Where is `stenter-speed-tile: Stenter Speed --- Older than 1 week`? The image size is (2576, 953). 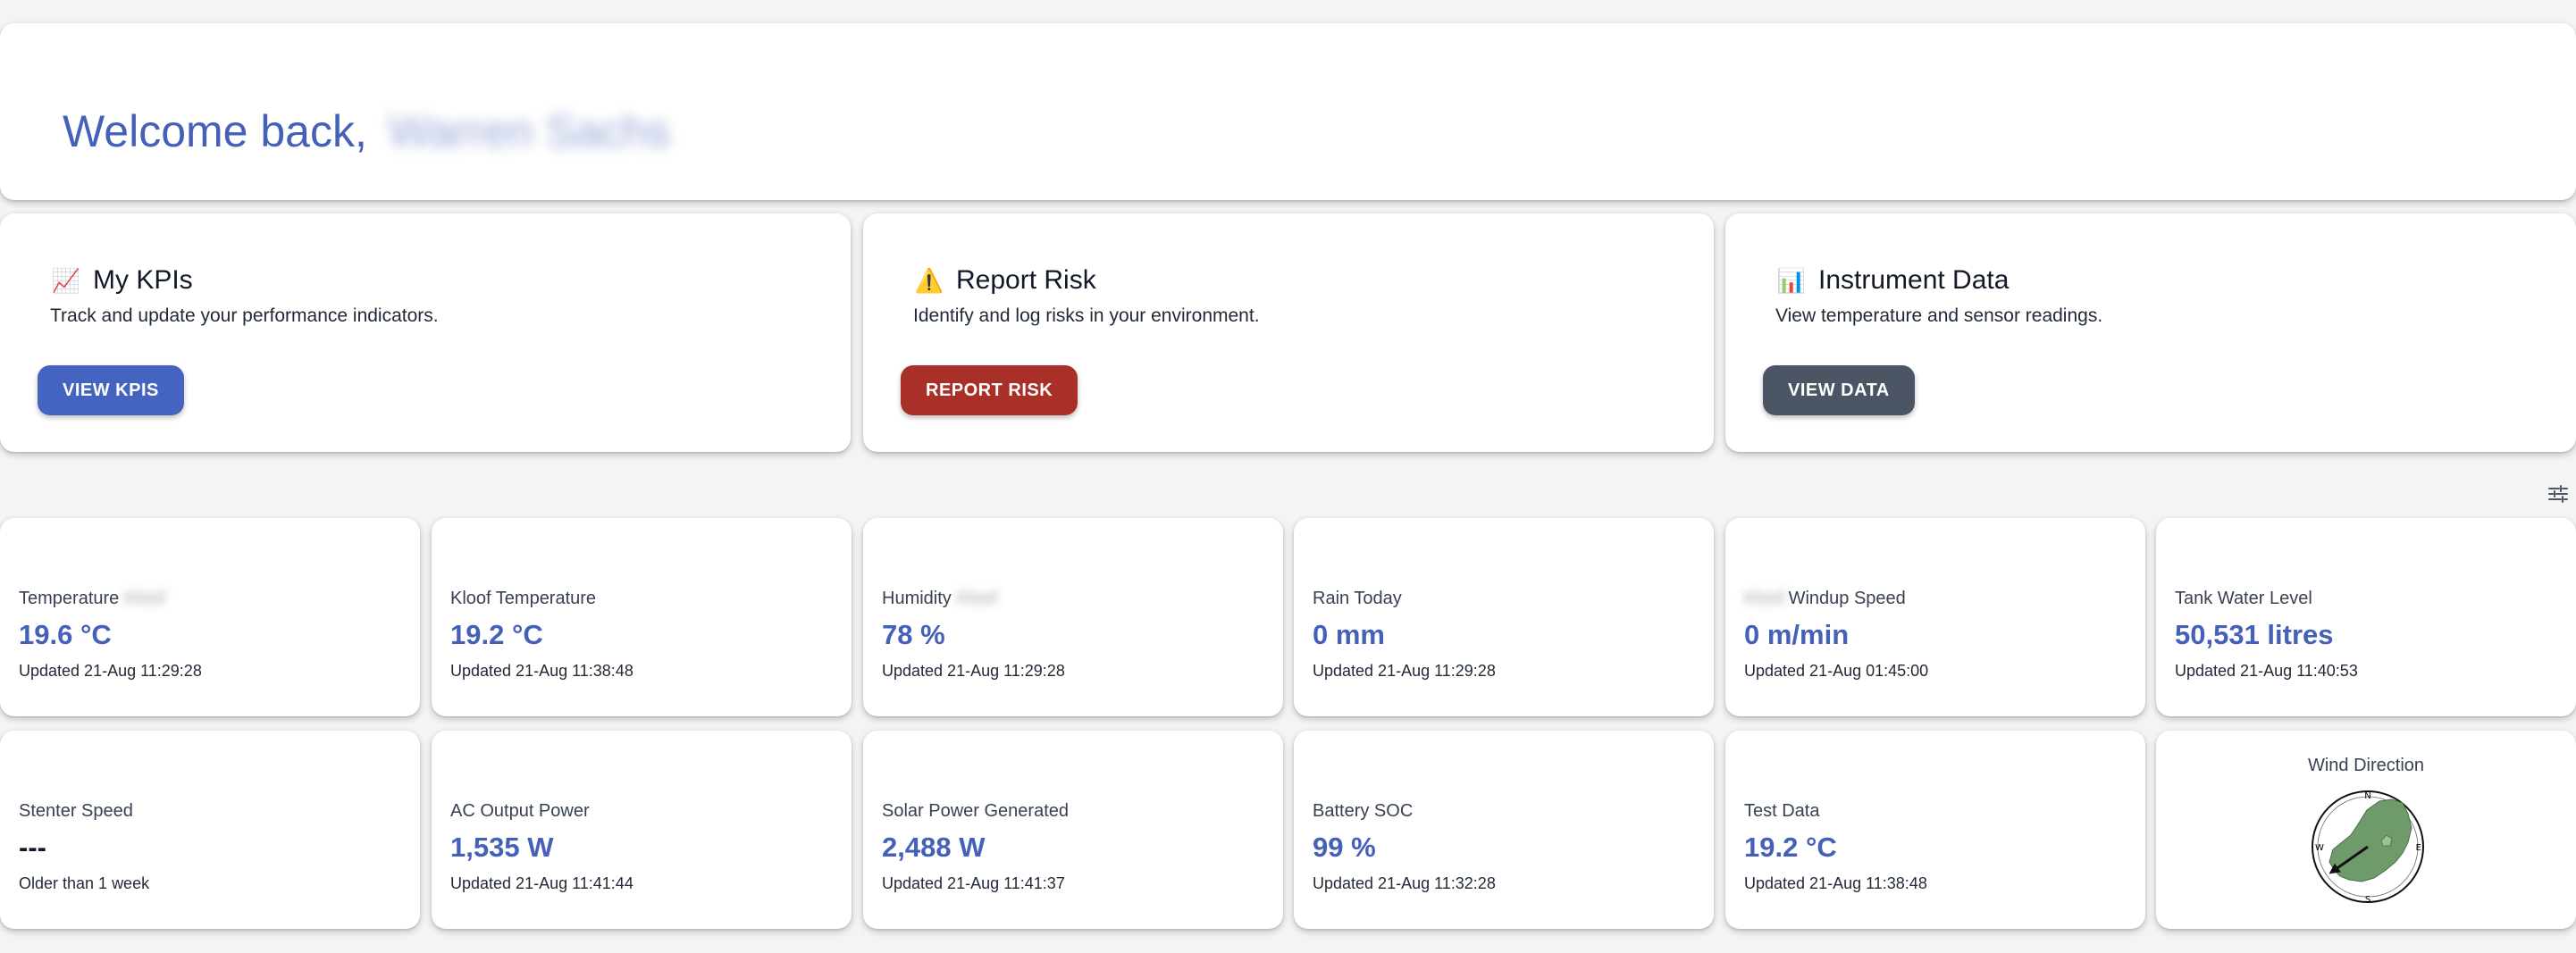 stenter-speed-tile: Stenter Speed --- Older than 1 week is located at coordinates (210, 830).